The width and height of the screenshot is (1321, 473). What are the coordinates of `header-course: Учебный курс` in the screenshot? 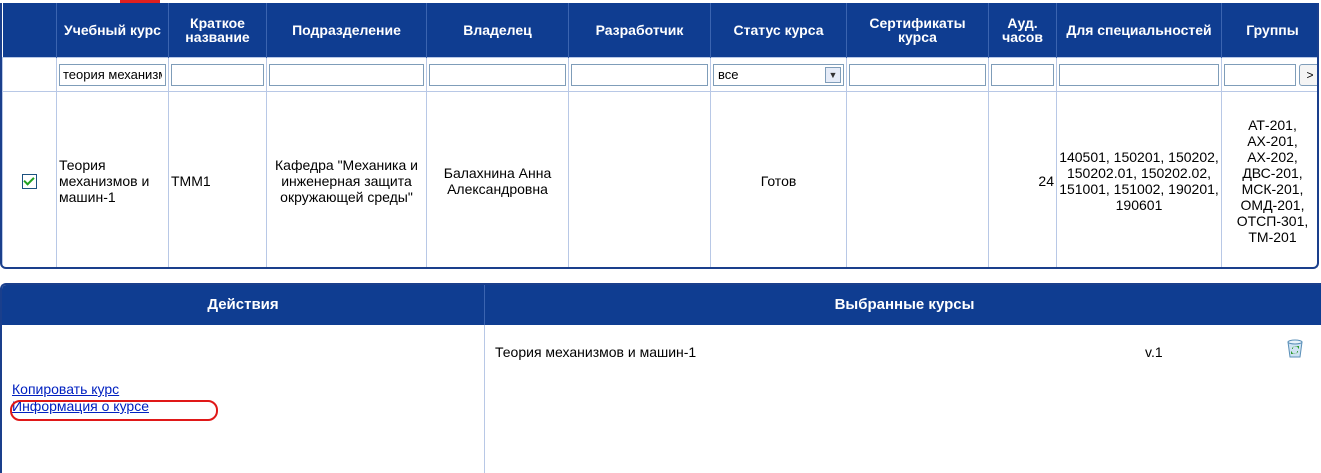 It's located at (112, 30).